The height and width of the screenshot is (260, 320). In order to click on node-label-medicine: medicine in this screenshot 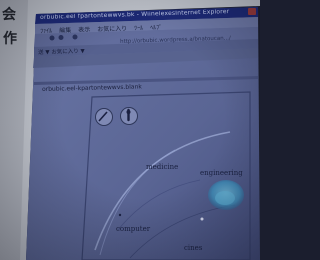, I will do `click(162, 167)`.